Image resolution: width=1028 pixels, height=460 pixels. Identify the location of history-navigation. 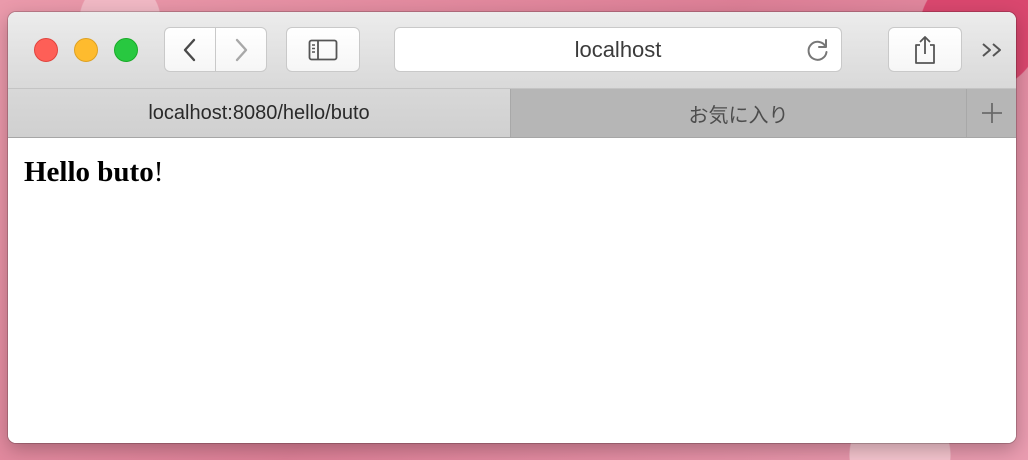
(215, 49).